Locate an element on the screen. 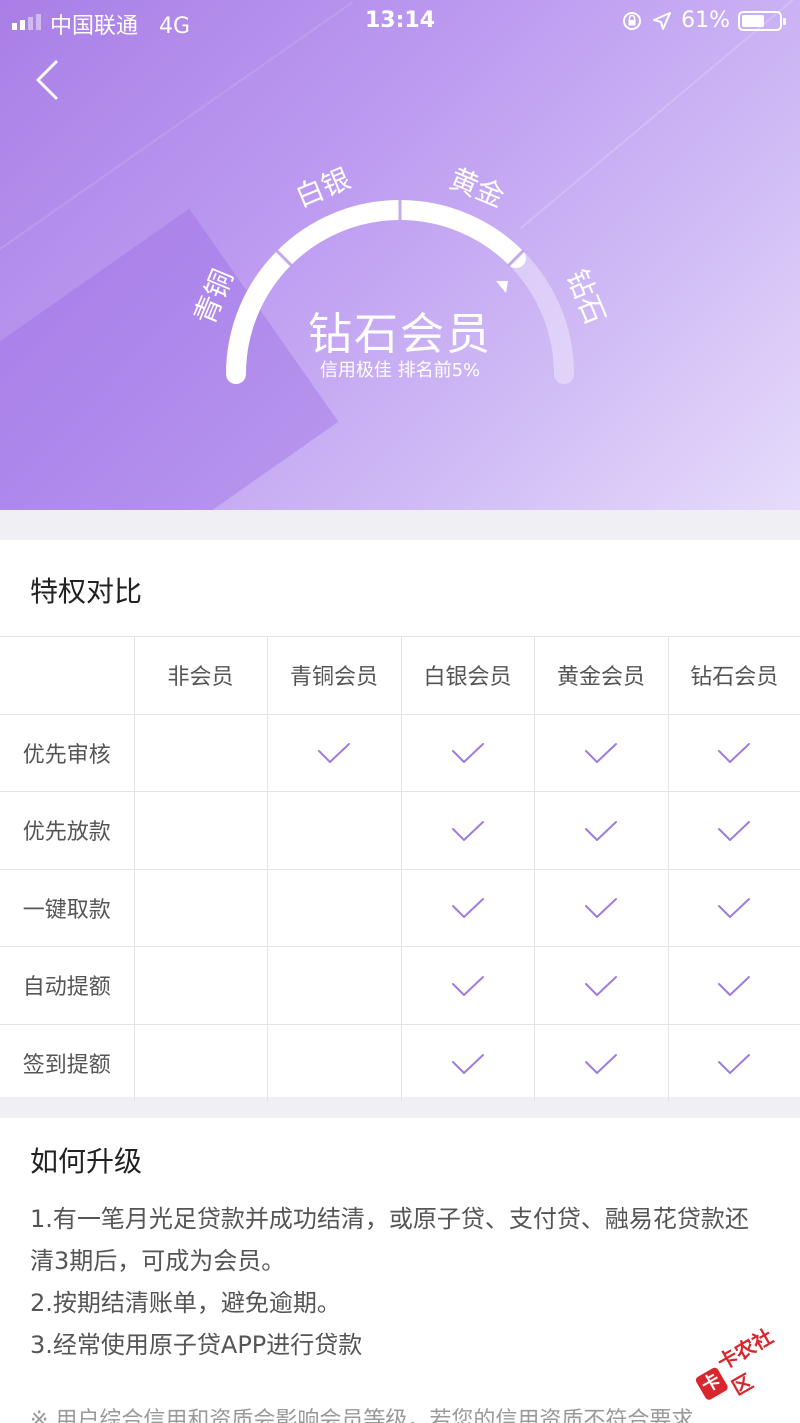 Image resolution: width=800 pixels, height=1423 pixels. gauge-pointer-icon is located at coordinates (502, 287).